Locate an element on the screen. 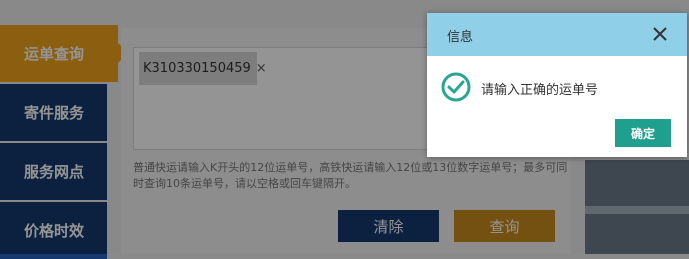  dialog-title: 信息 is located at coordinates (460, 37).